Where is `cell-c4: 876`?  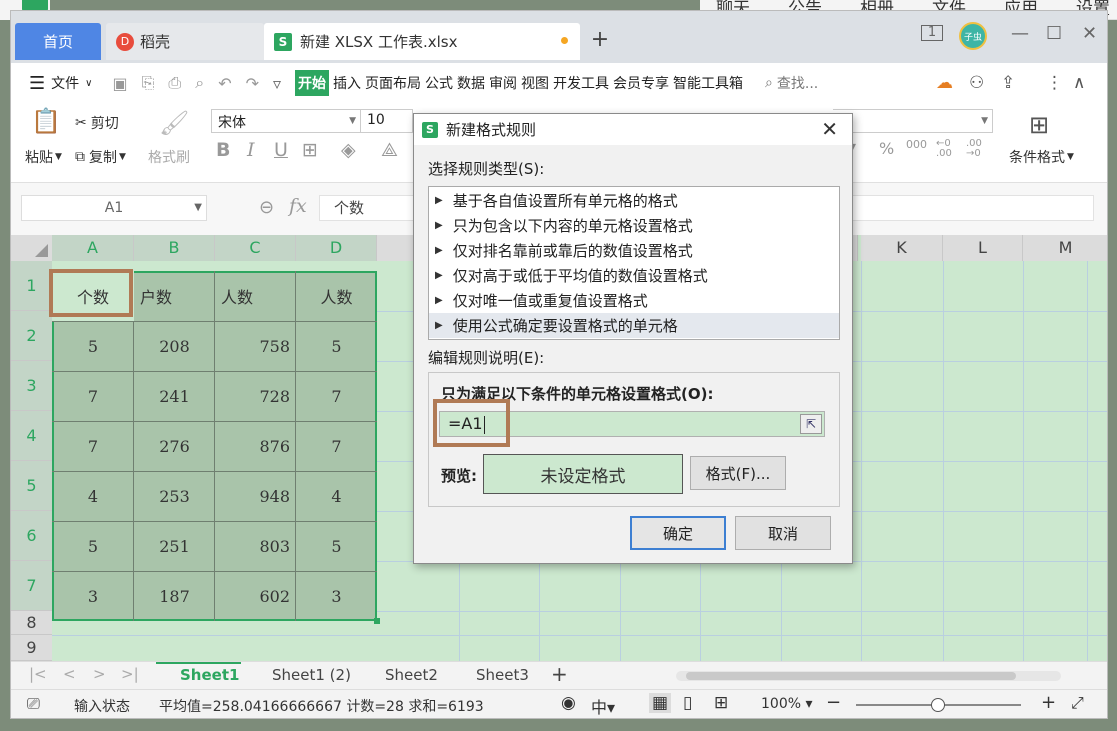 cell-c4: 876 is located at coordinates (255, 446).